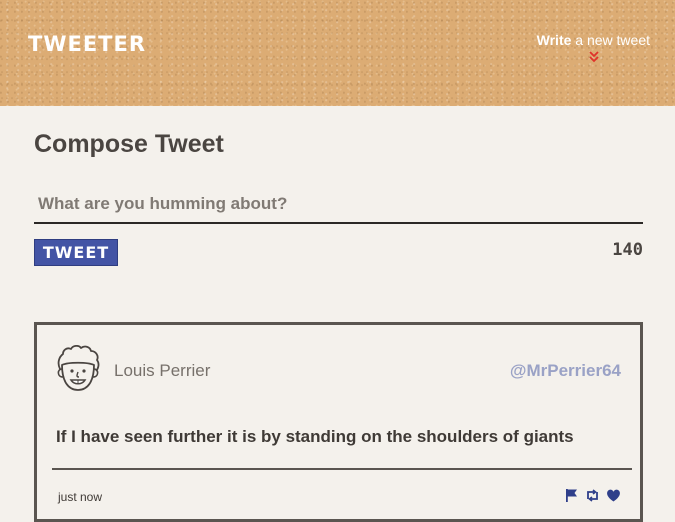 Image resolution: width=675 pixels, height=522 pixels. I want to click on tweet-actions, so click(592, 495).